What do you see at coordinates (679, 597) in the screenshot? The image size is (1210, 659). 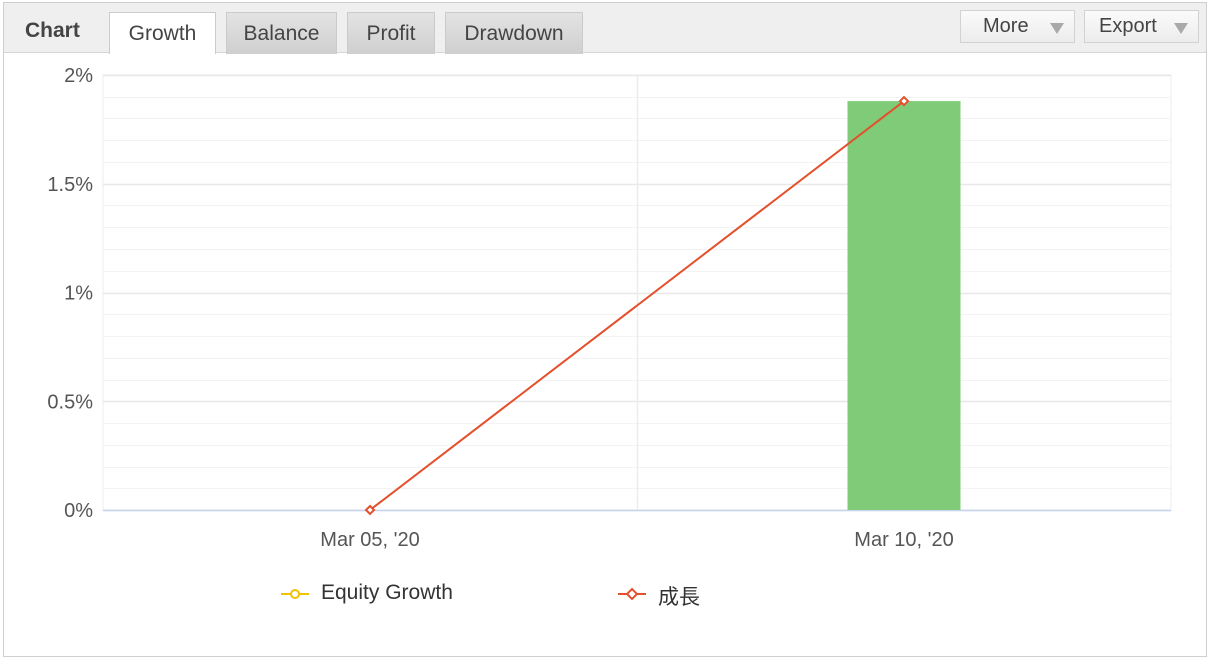 I see `legend-label: 成長` at bounding box center [679, 597].